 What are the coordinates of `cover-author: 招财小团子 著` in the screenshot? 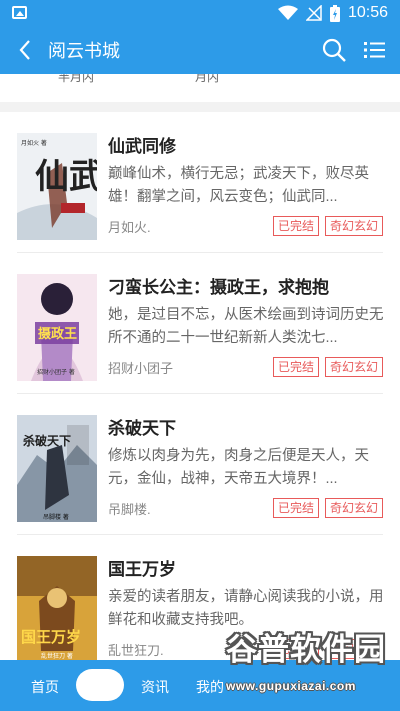 It's located at (56, 372).